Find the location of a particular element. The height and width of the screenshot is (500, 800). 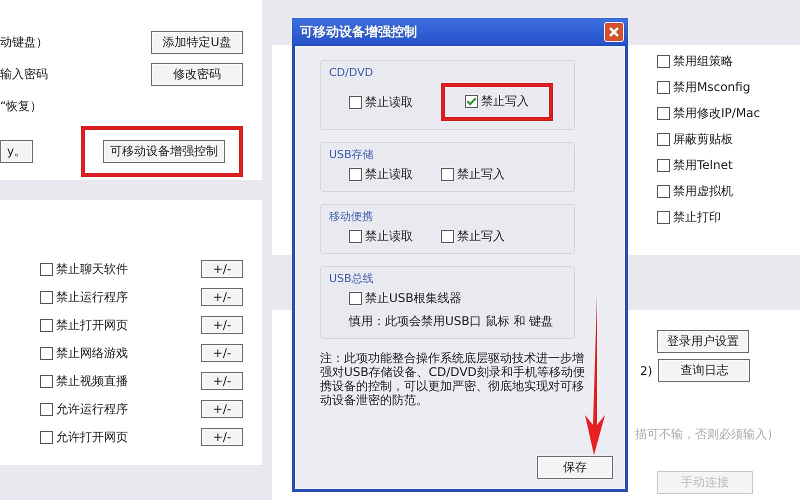

group-title: 移动便携 is located at coordinates (351, 216).